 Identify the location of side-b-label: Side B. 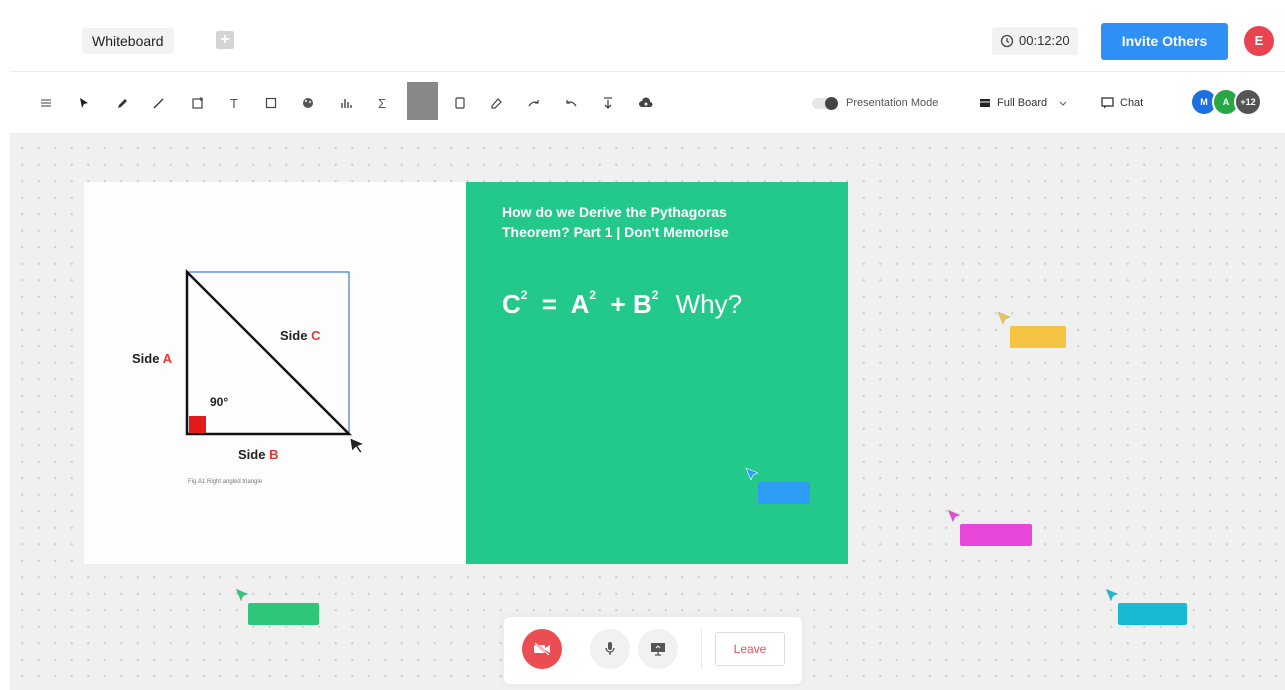
(258, 454).